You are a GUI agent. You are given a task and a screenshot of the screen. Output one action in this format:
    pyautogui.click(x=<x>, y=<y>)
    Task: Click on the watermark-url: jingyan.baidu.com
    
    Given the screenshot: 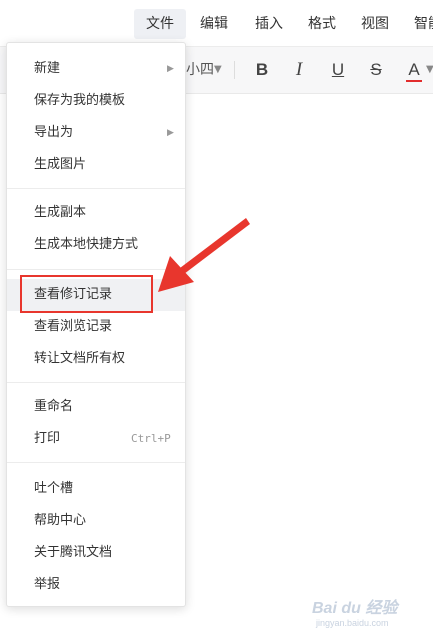 What is the action you would take?
    pyautogui.click(x=352, y=623)
    